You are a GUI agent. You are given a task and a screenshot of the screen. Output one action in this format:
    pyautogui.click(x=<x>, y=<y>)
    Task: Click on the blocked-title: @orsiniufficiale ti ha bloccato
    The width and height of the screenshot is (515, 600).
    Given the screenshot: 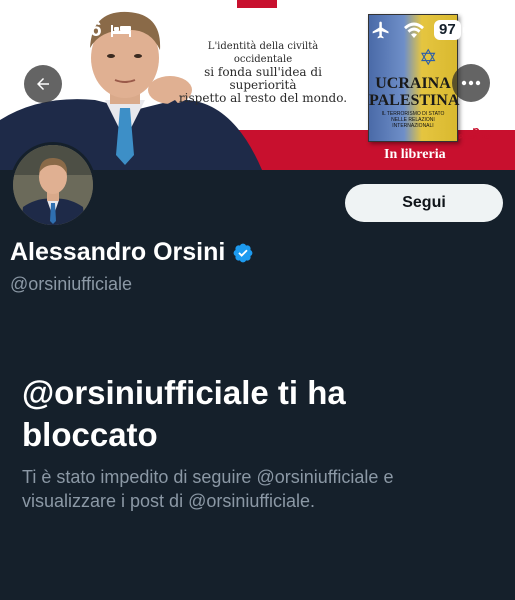 What is the action you would take?
    pyautogui.click(x=184, y=413)
    